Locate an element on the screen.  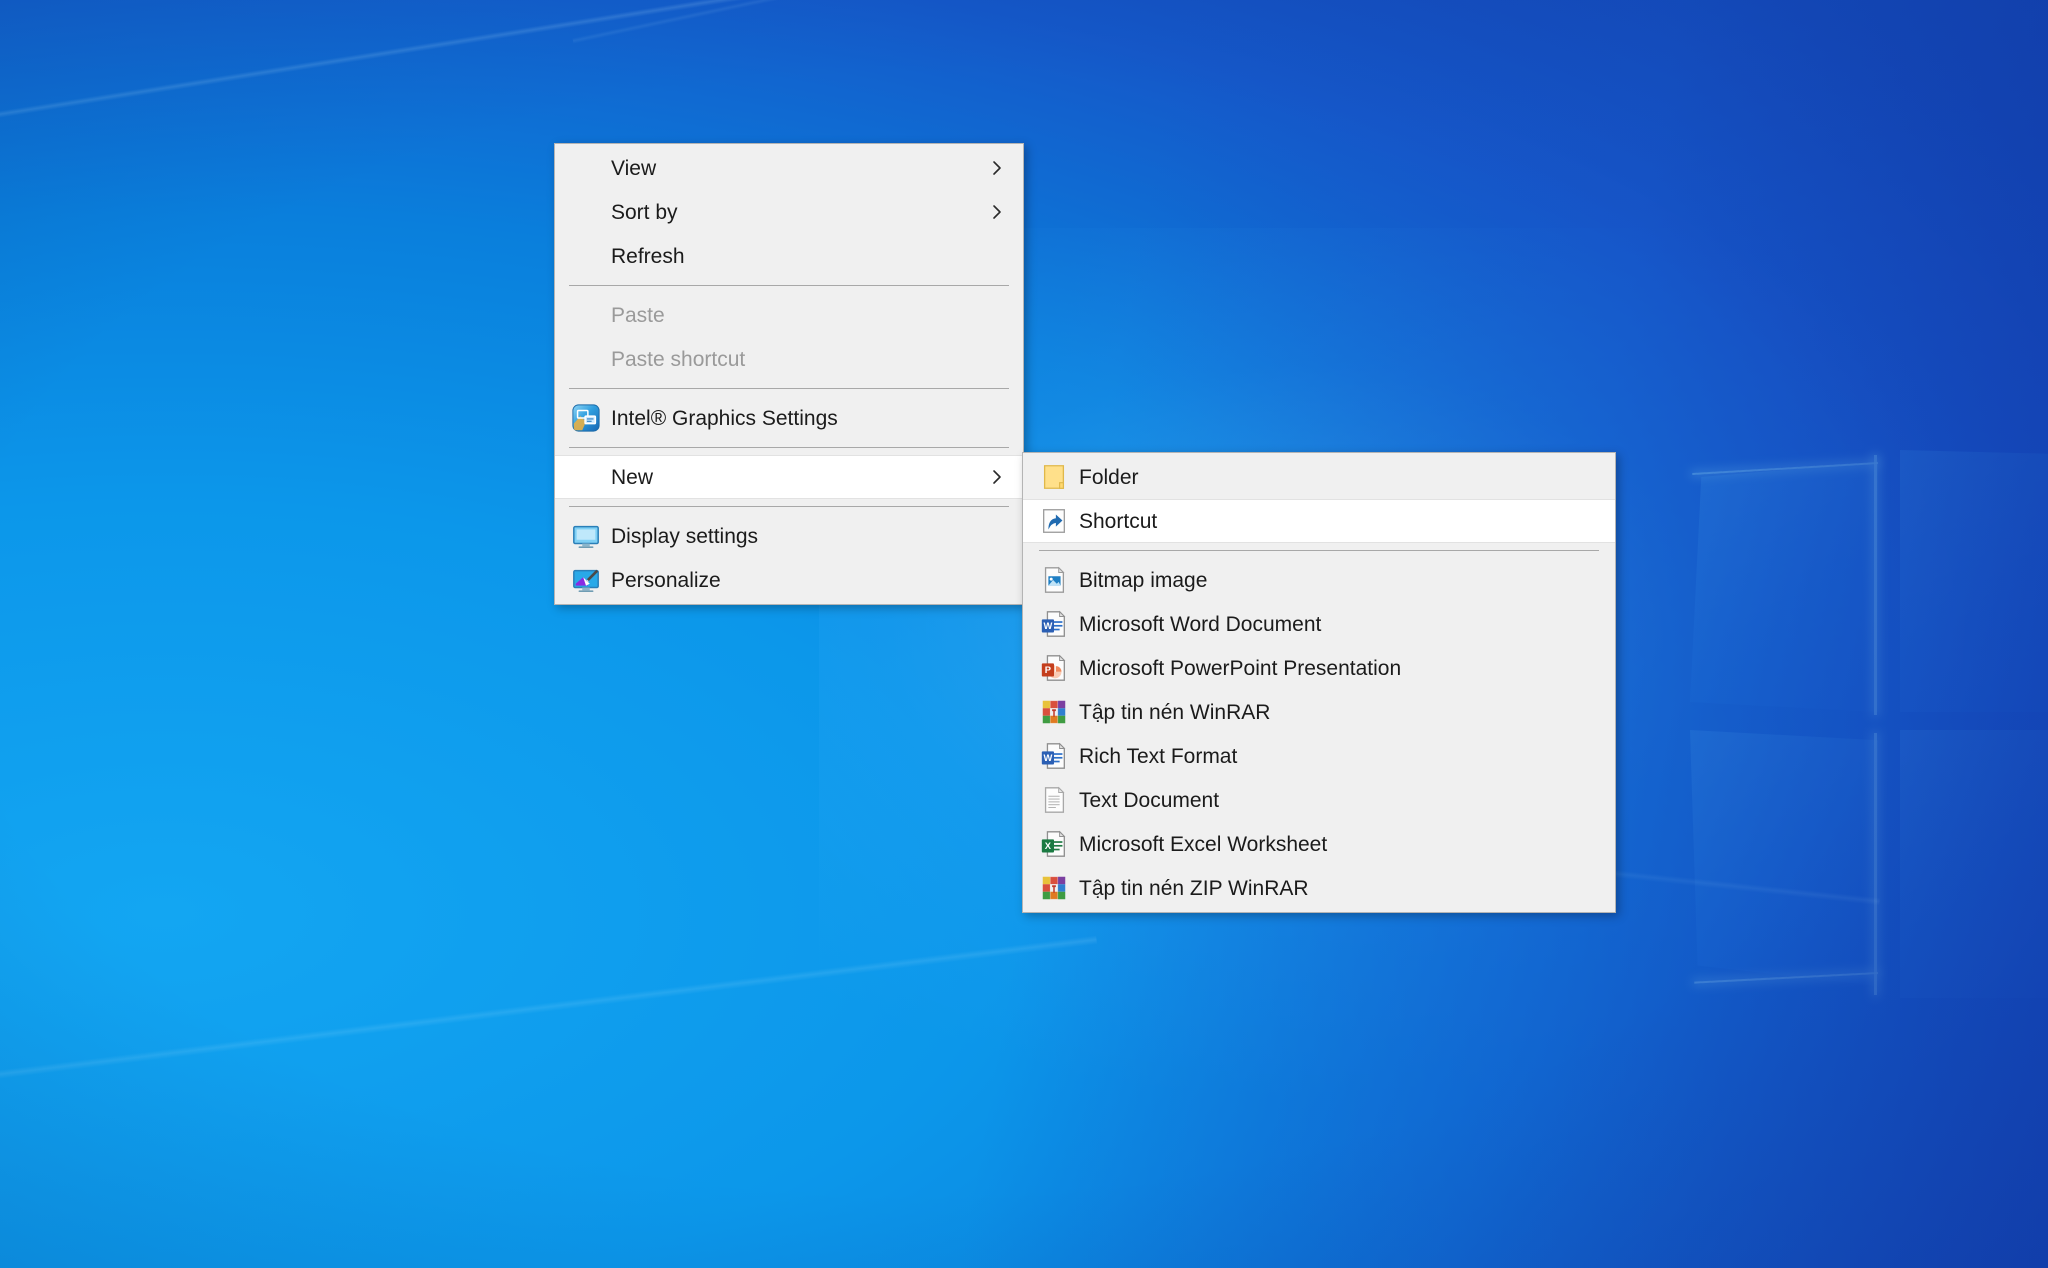
menu-item-label: Personalize is located at coordinates (666, 580).